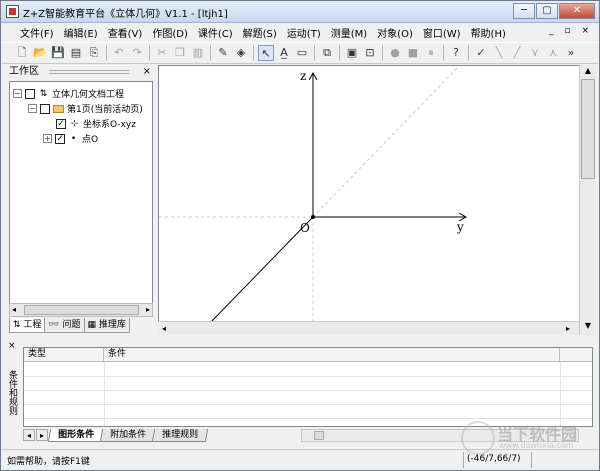 Image resolution: width=600 pixels, height=471 pixels. What do you see at coordinates (12, 392) in the screenshot?
I see `conditions-side-title: 条件和规则` at bounding box center [12, 392].